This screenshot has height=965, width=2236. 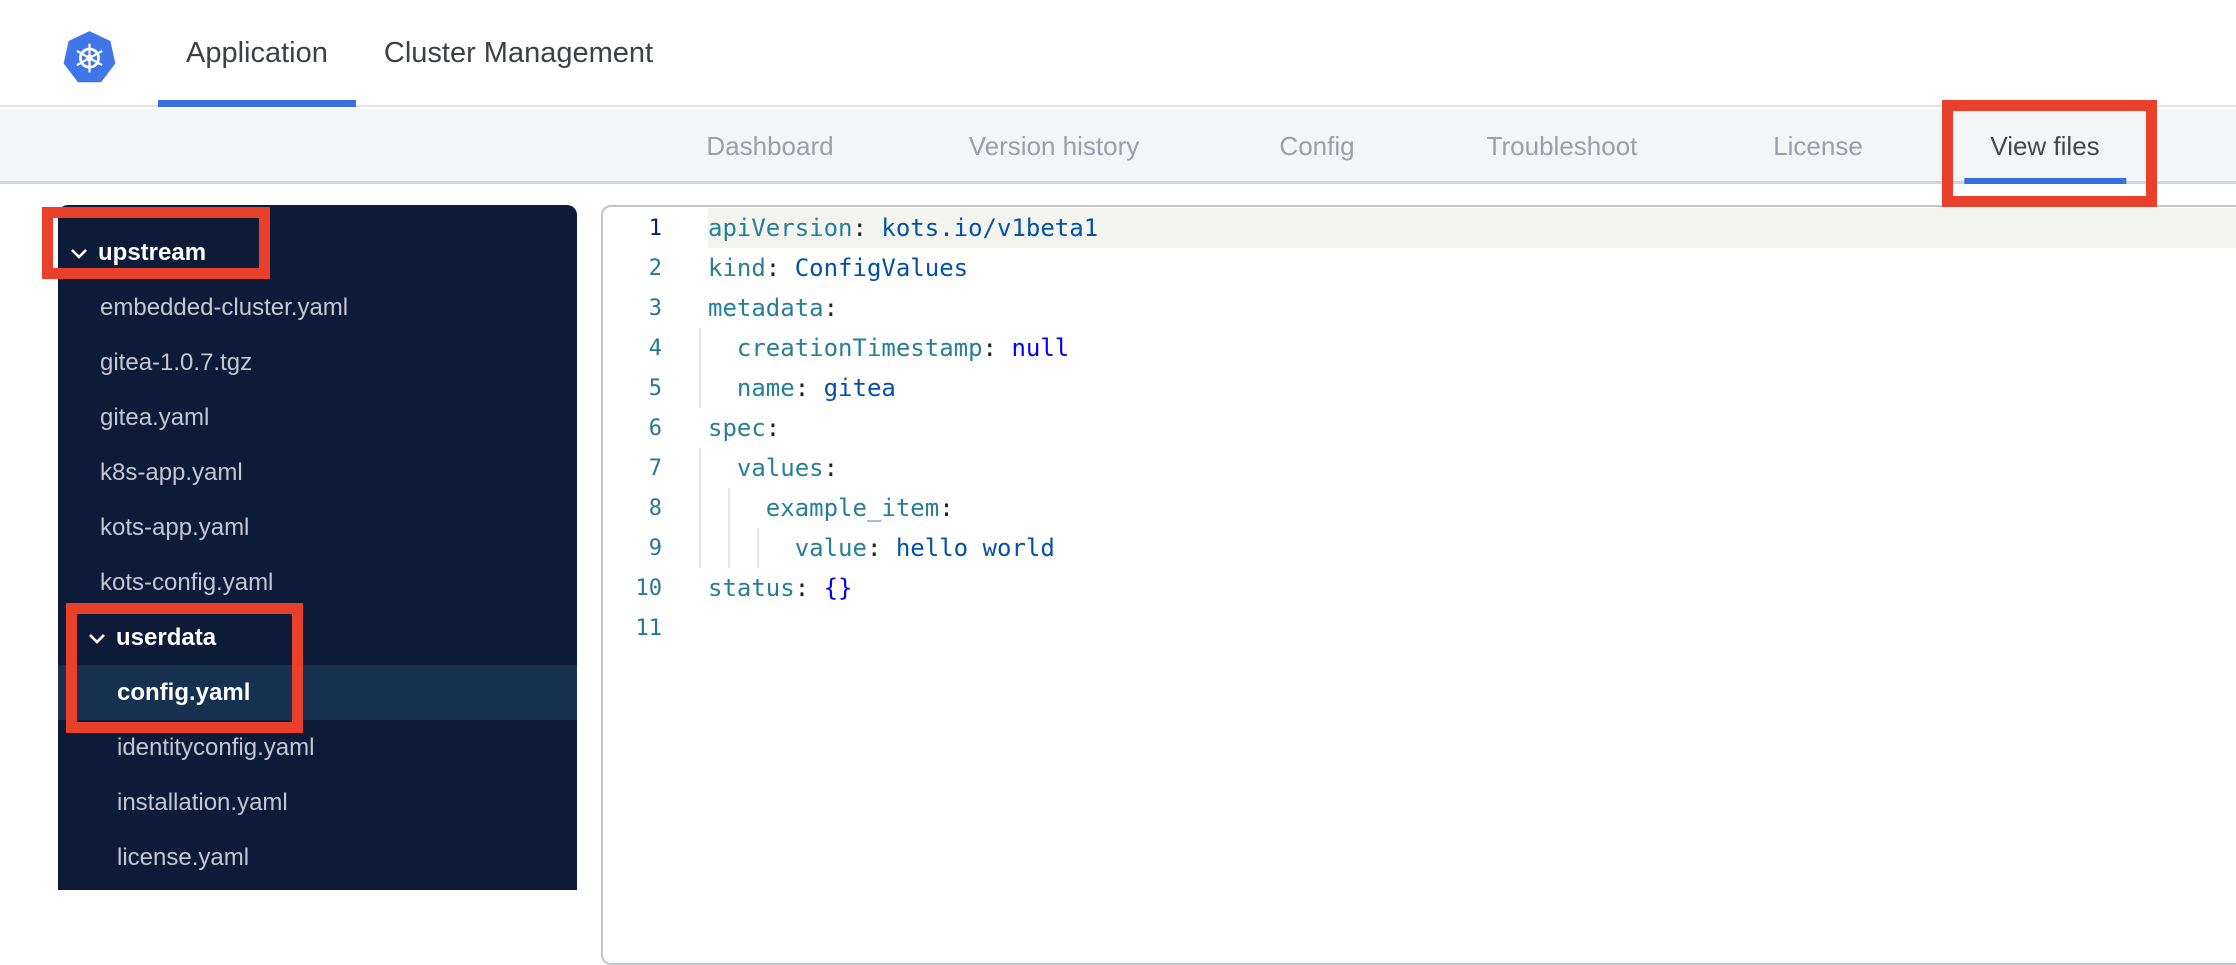 What do you see at coordinates (1033, 348) in the screenshot?
I see `token-keyword: null` at bounding box center [1033, 348].